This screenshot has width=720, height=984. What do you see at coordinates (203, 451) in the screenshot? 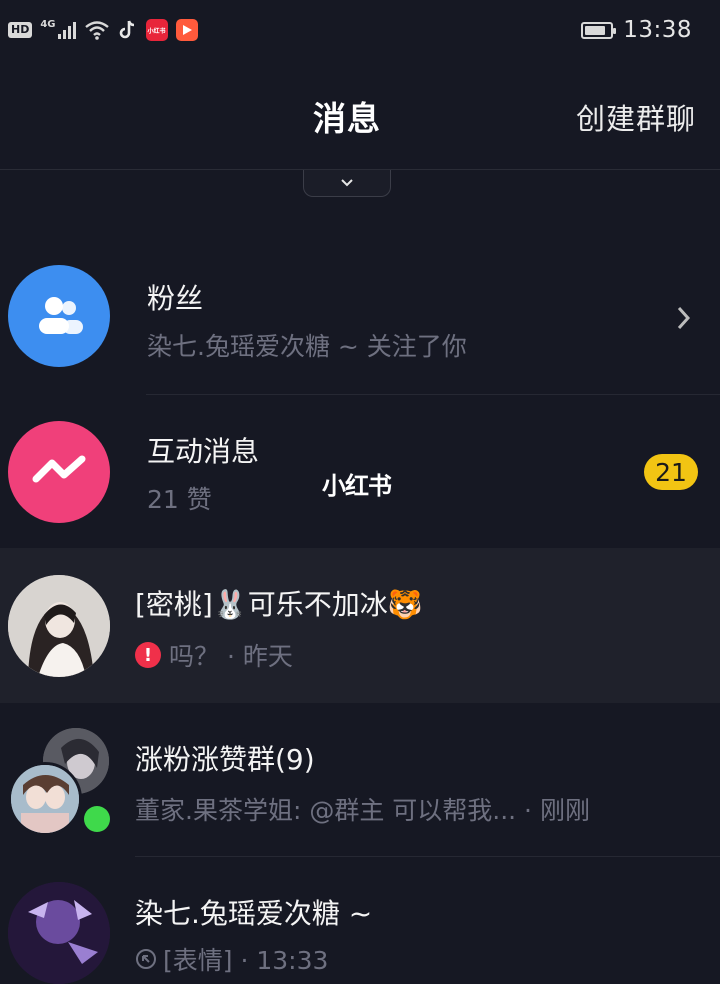
I see `interaction-title: 互动消息` at bounding box center [203, 451].